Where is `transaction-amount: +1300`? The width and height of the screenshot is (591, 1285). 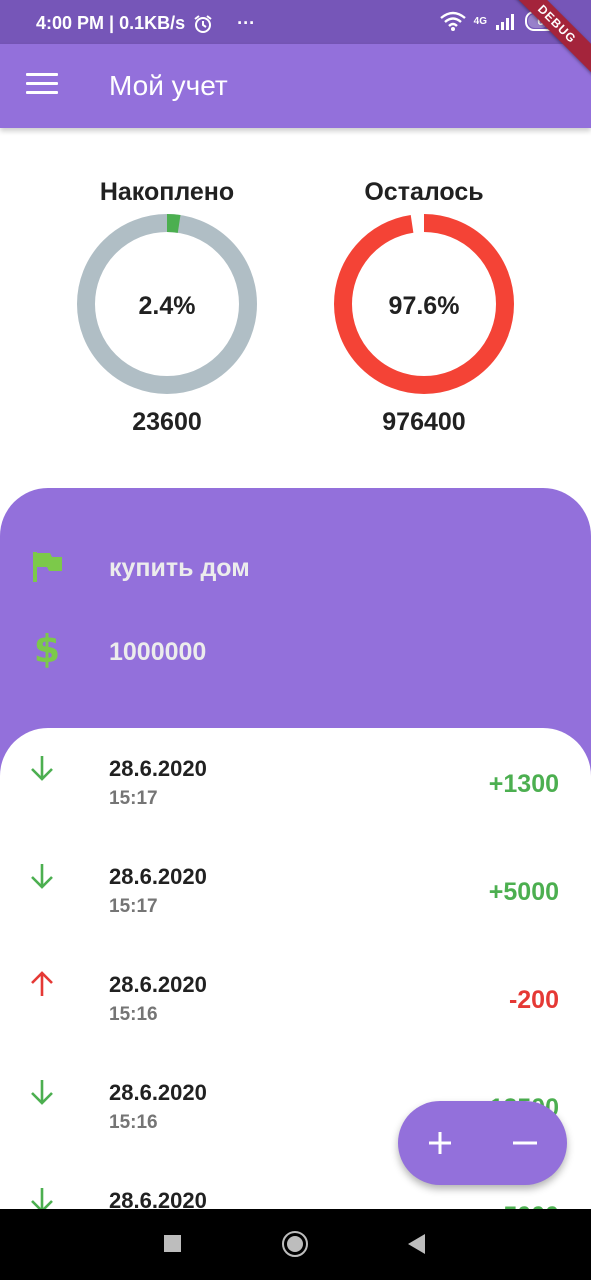
transaction-amount: +1300 is located at coordinates (523, 784).